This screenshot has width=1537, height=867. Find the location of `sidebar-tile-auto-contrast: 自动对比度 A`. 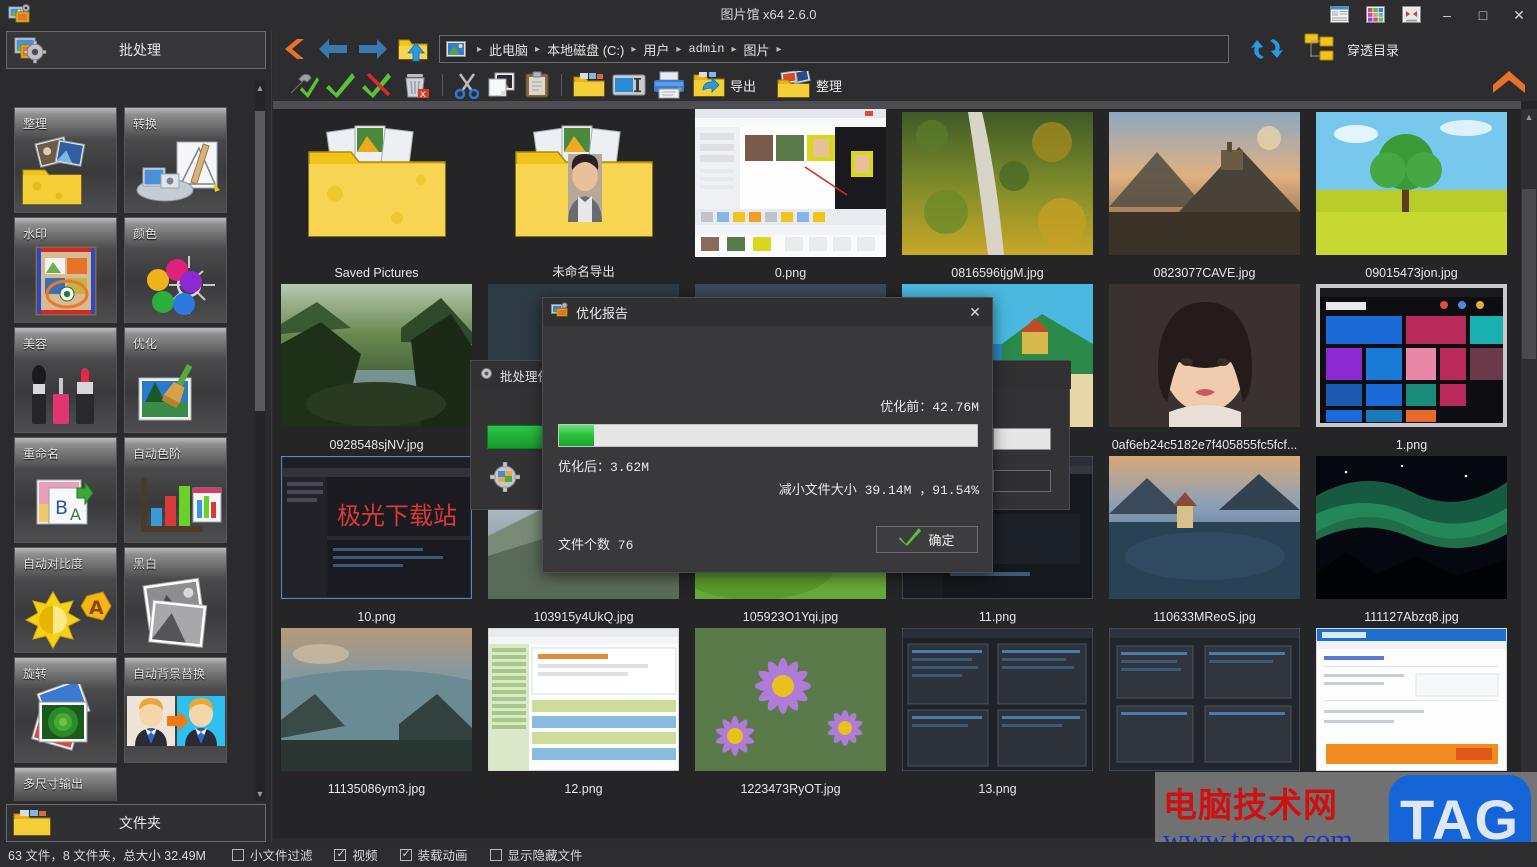

sidebar-tile-auto-contrast: 自动对比度 A is located at coordinates (65, 600).